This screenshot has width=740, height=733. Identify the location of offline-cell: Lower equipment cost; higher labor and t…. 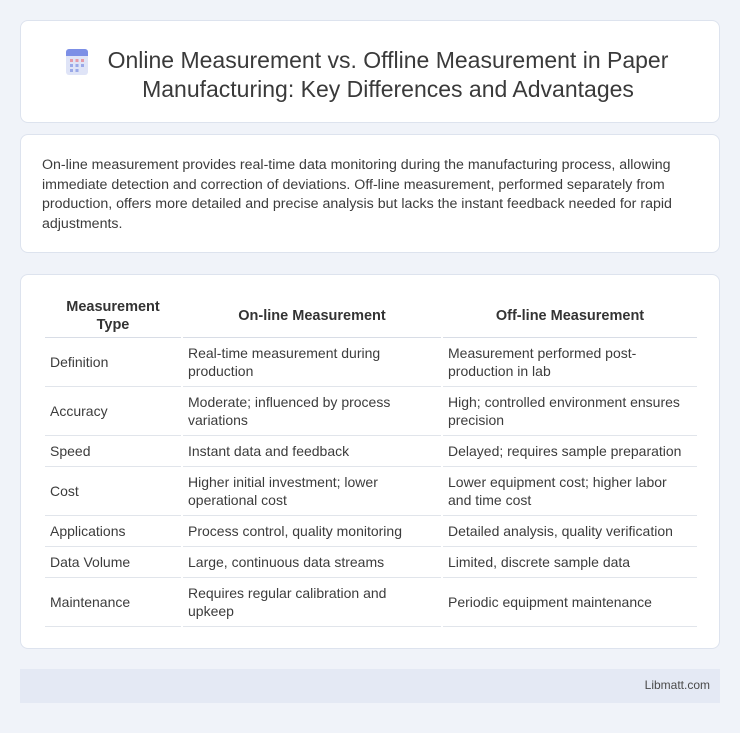
(570, 491).